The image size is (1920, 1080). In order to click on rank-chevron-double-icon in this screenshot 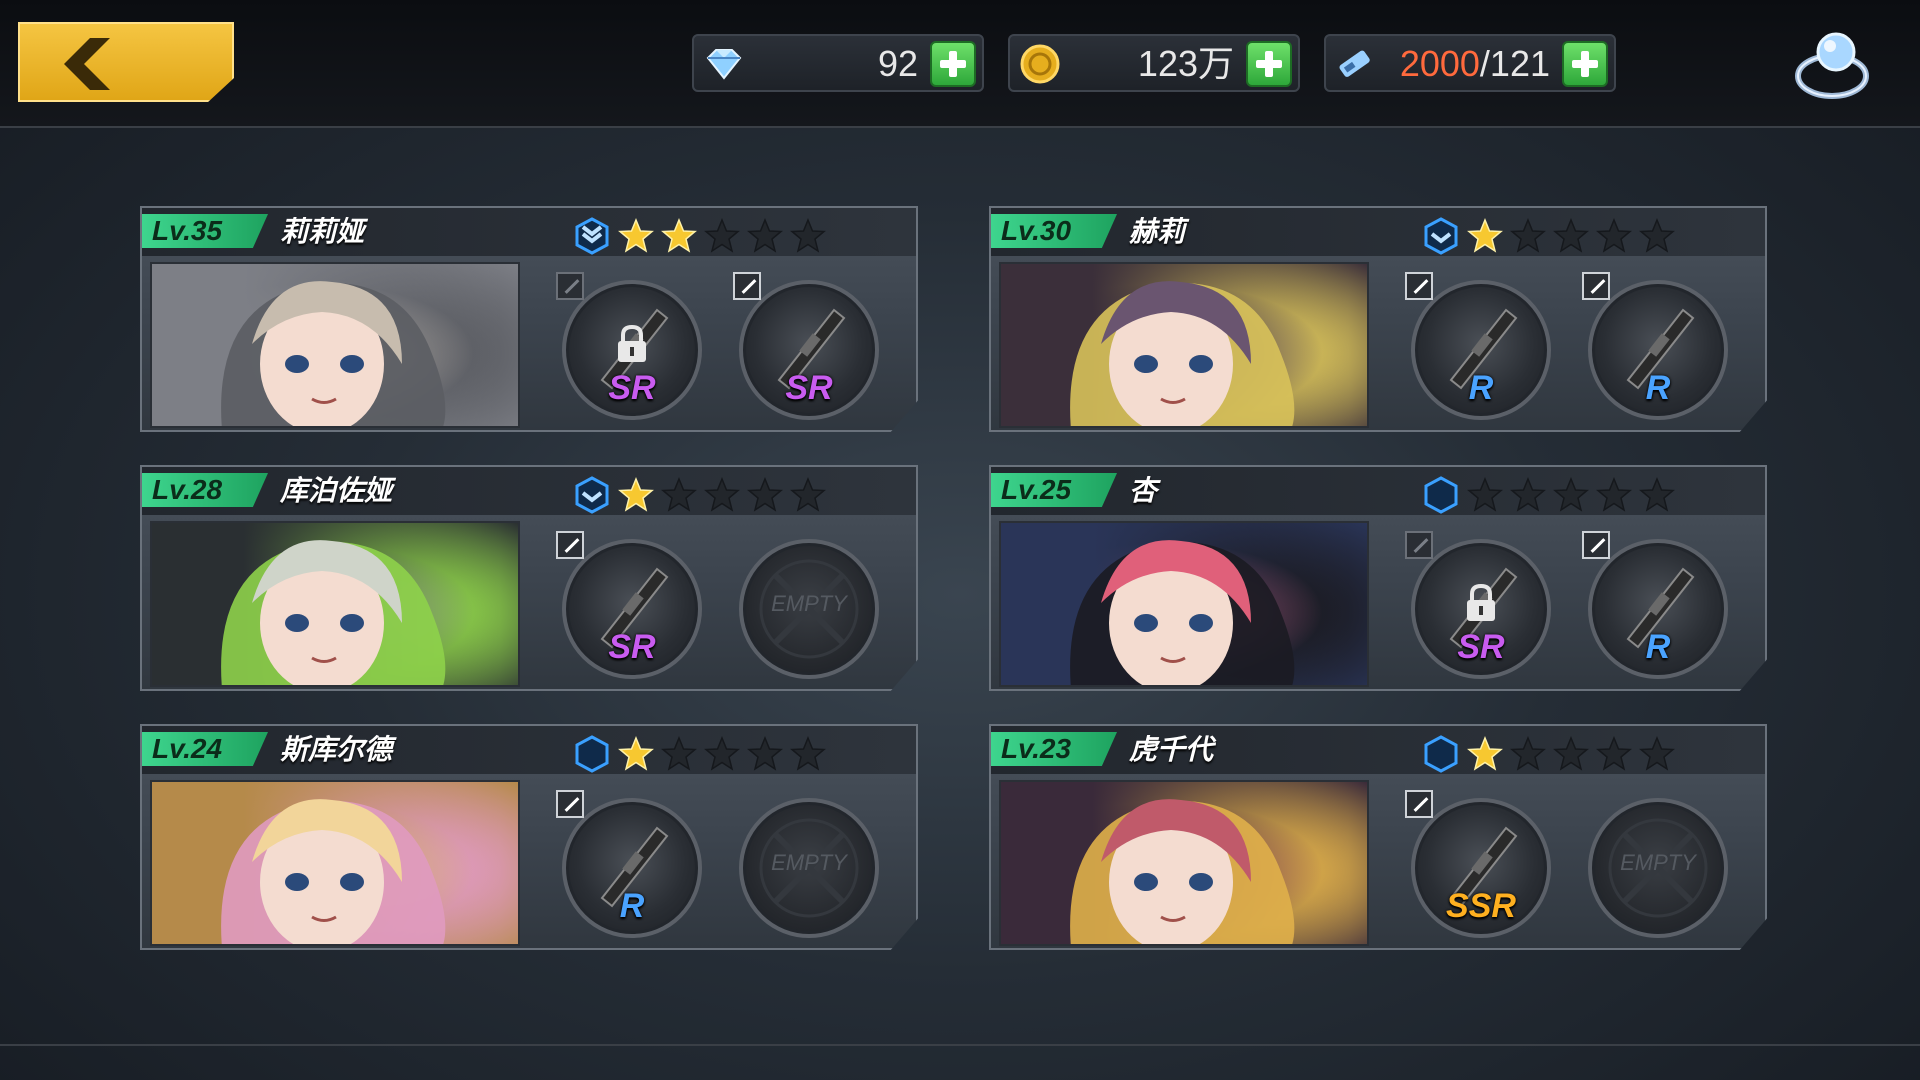, I will do `click(592, 236)`.